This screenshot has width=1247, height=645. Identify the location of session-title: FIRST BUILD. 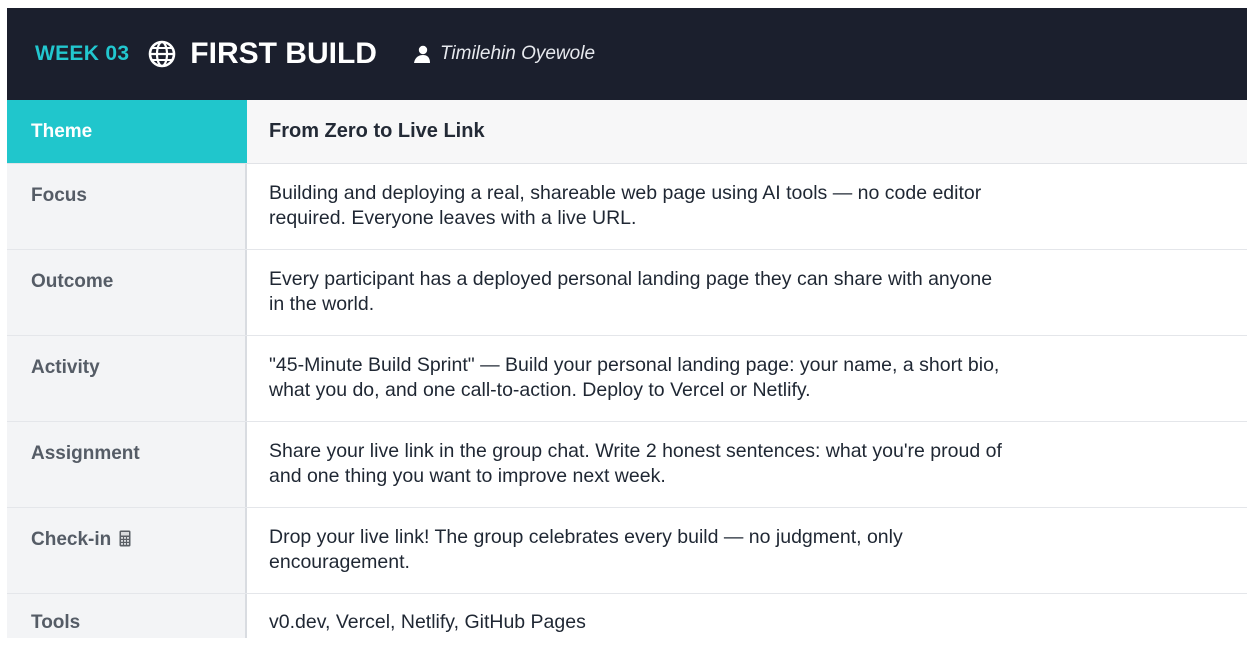
(283, 53).